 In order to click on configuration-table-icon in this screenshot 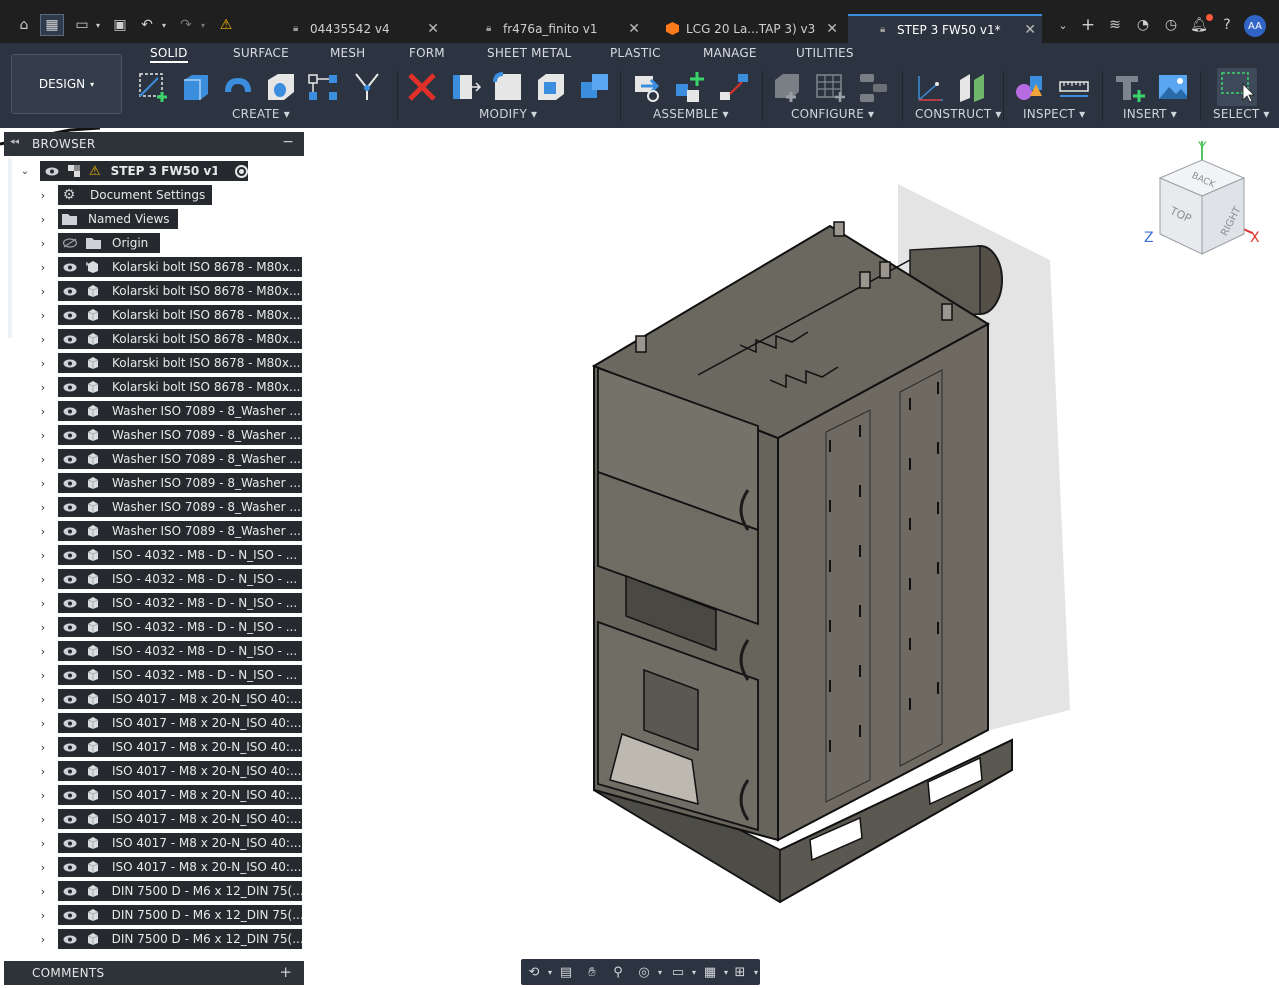, I will do `click(831, 87)`.